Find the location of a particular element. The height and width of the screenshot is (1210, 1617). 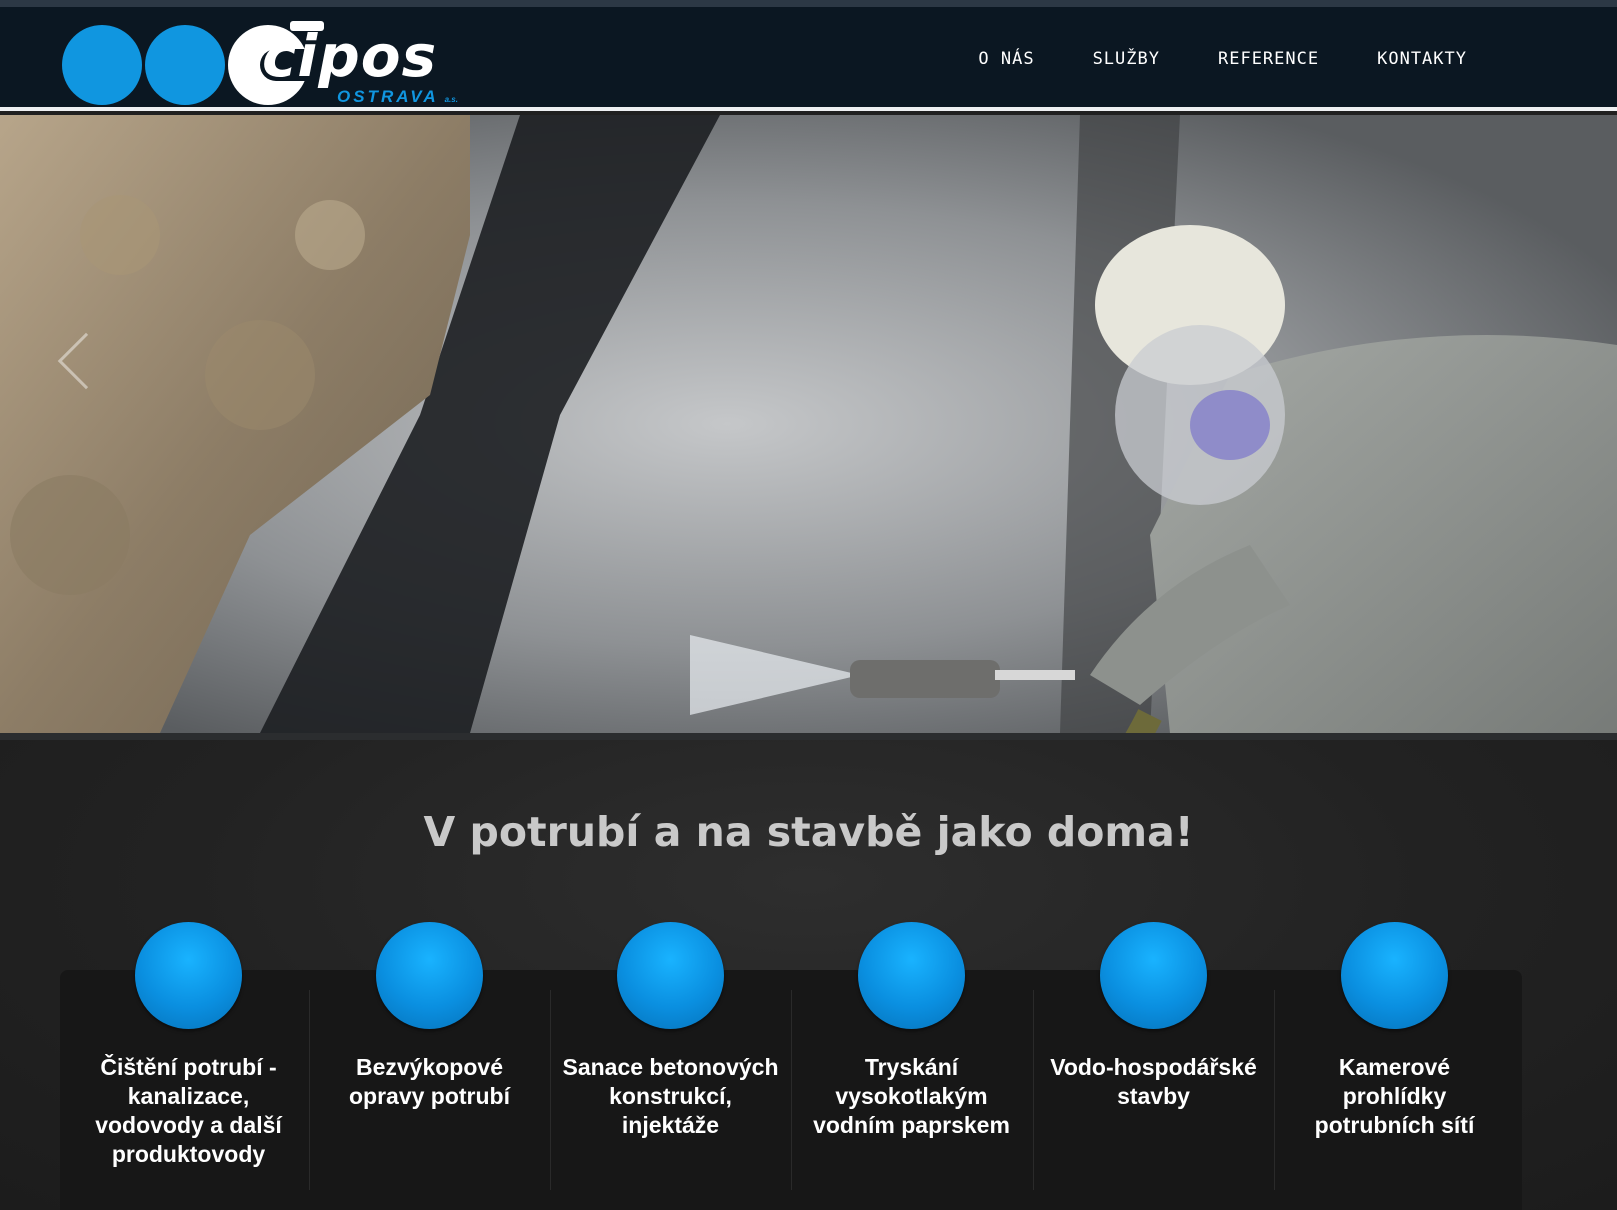

hero-bottom-bar is located at coordinates (808, 736).